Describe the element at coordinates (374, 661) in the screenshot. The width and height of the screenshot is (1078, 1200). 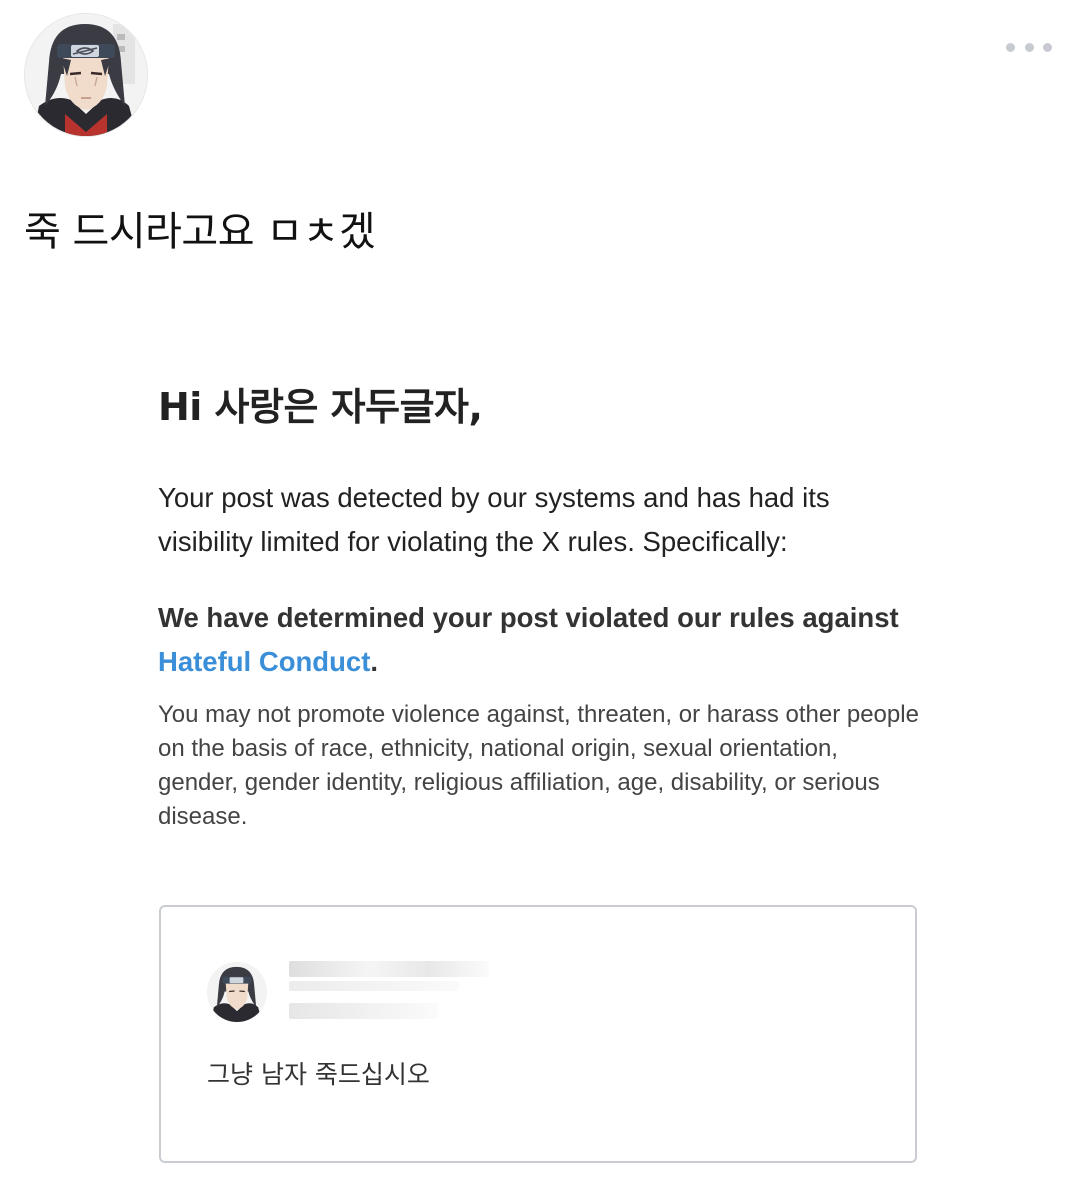
I see `verdict-period: .` at that location.